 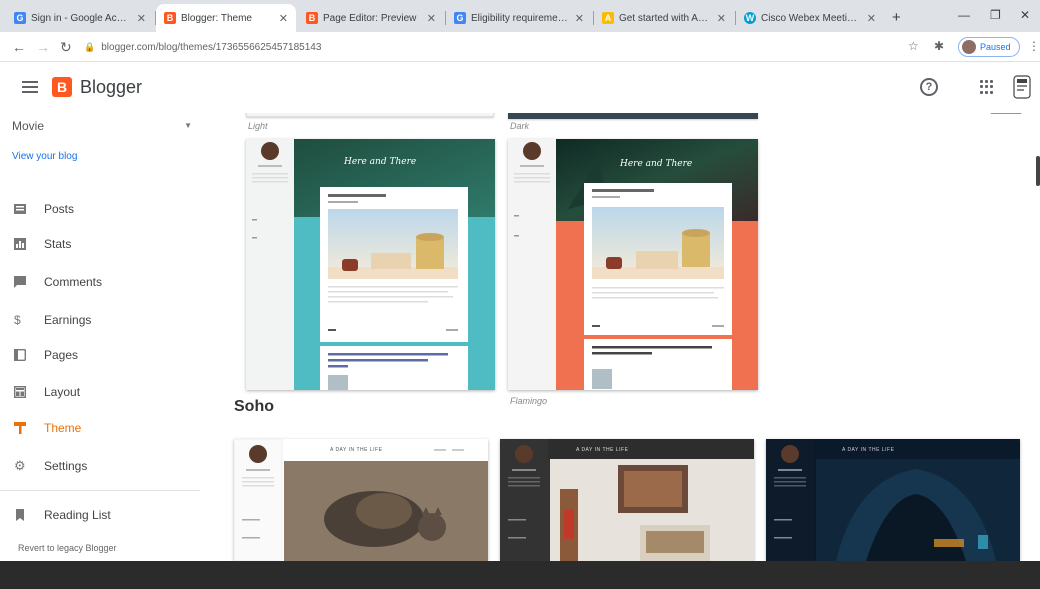 I want to click on tab-adsense: A Get started with AdSen ✕, so click(x=664, y=18).